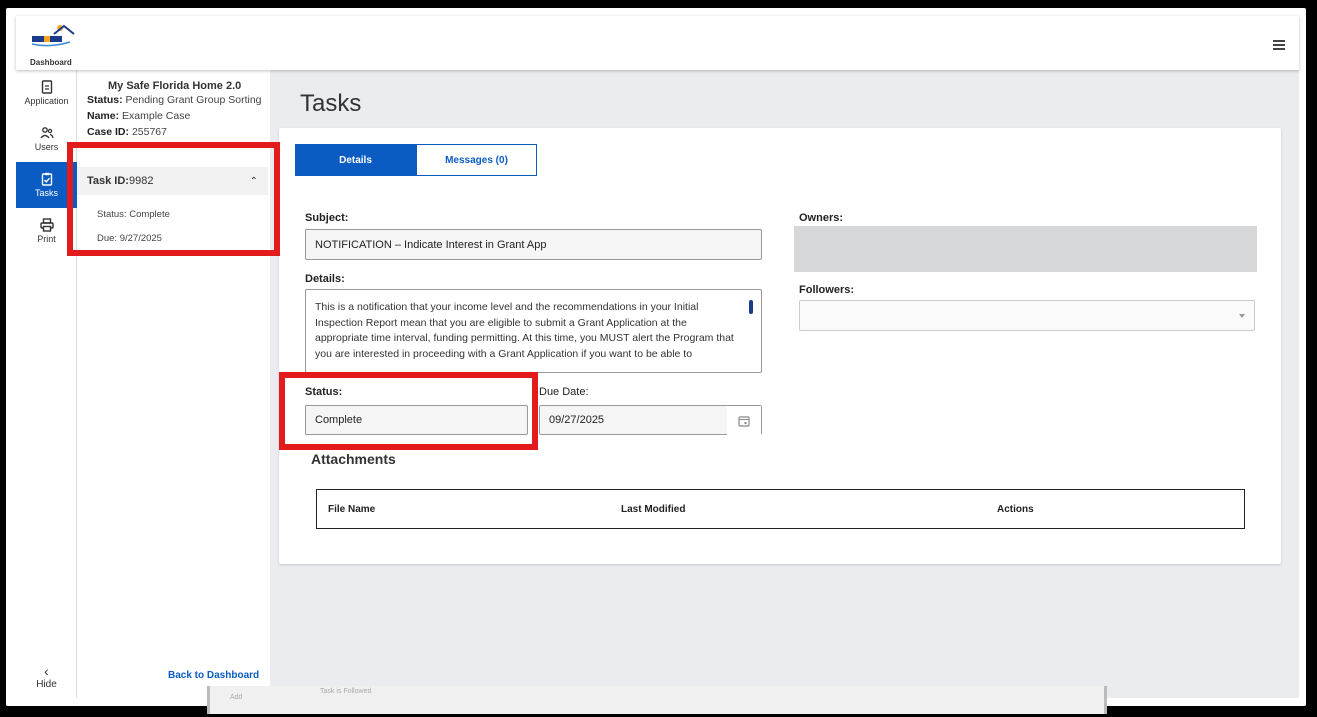 The height and width of the screenshot is (717, 1317). Describe the element at coordinates (331, 103) in the screenshot. I see `page-title: Tasks` at that location.